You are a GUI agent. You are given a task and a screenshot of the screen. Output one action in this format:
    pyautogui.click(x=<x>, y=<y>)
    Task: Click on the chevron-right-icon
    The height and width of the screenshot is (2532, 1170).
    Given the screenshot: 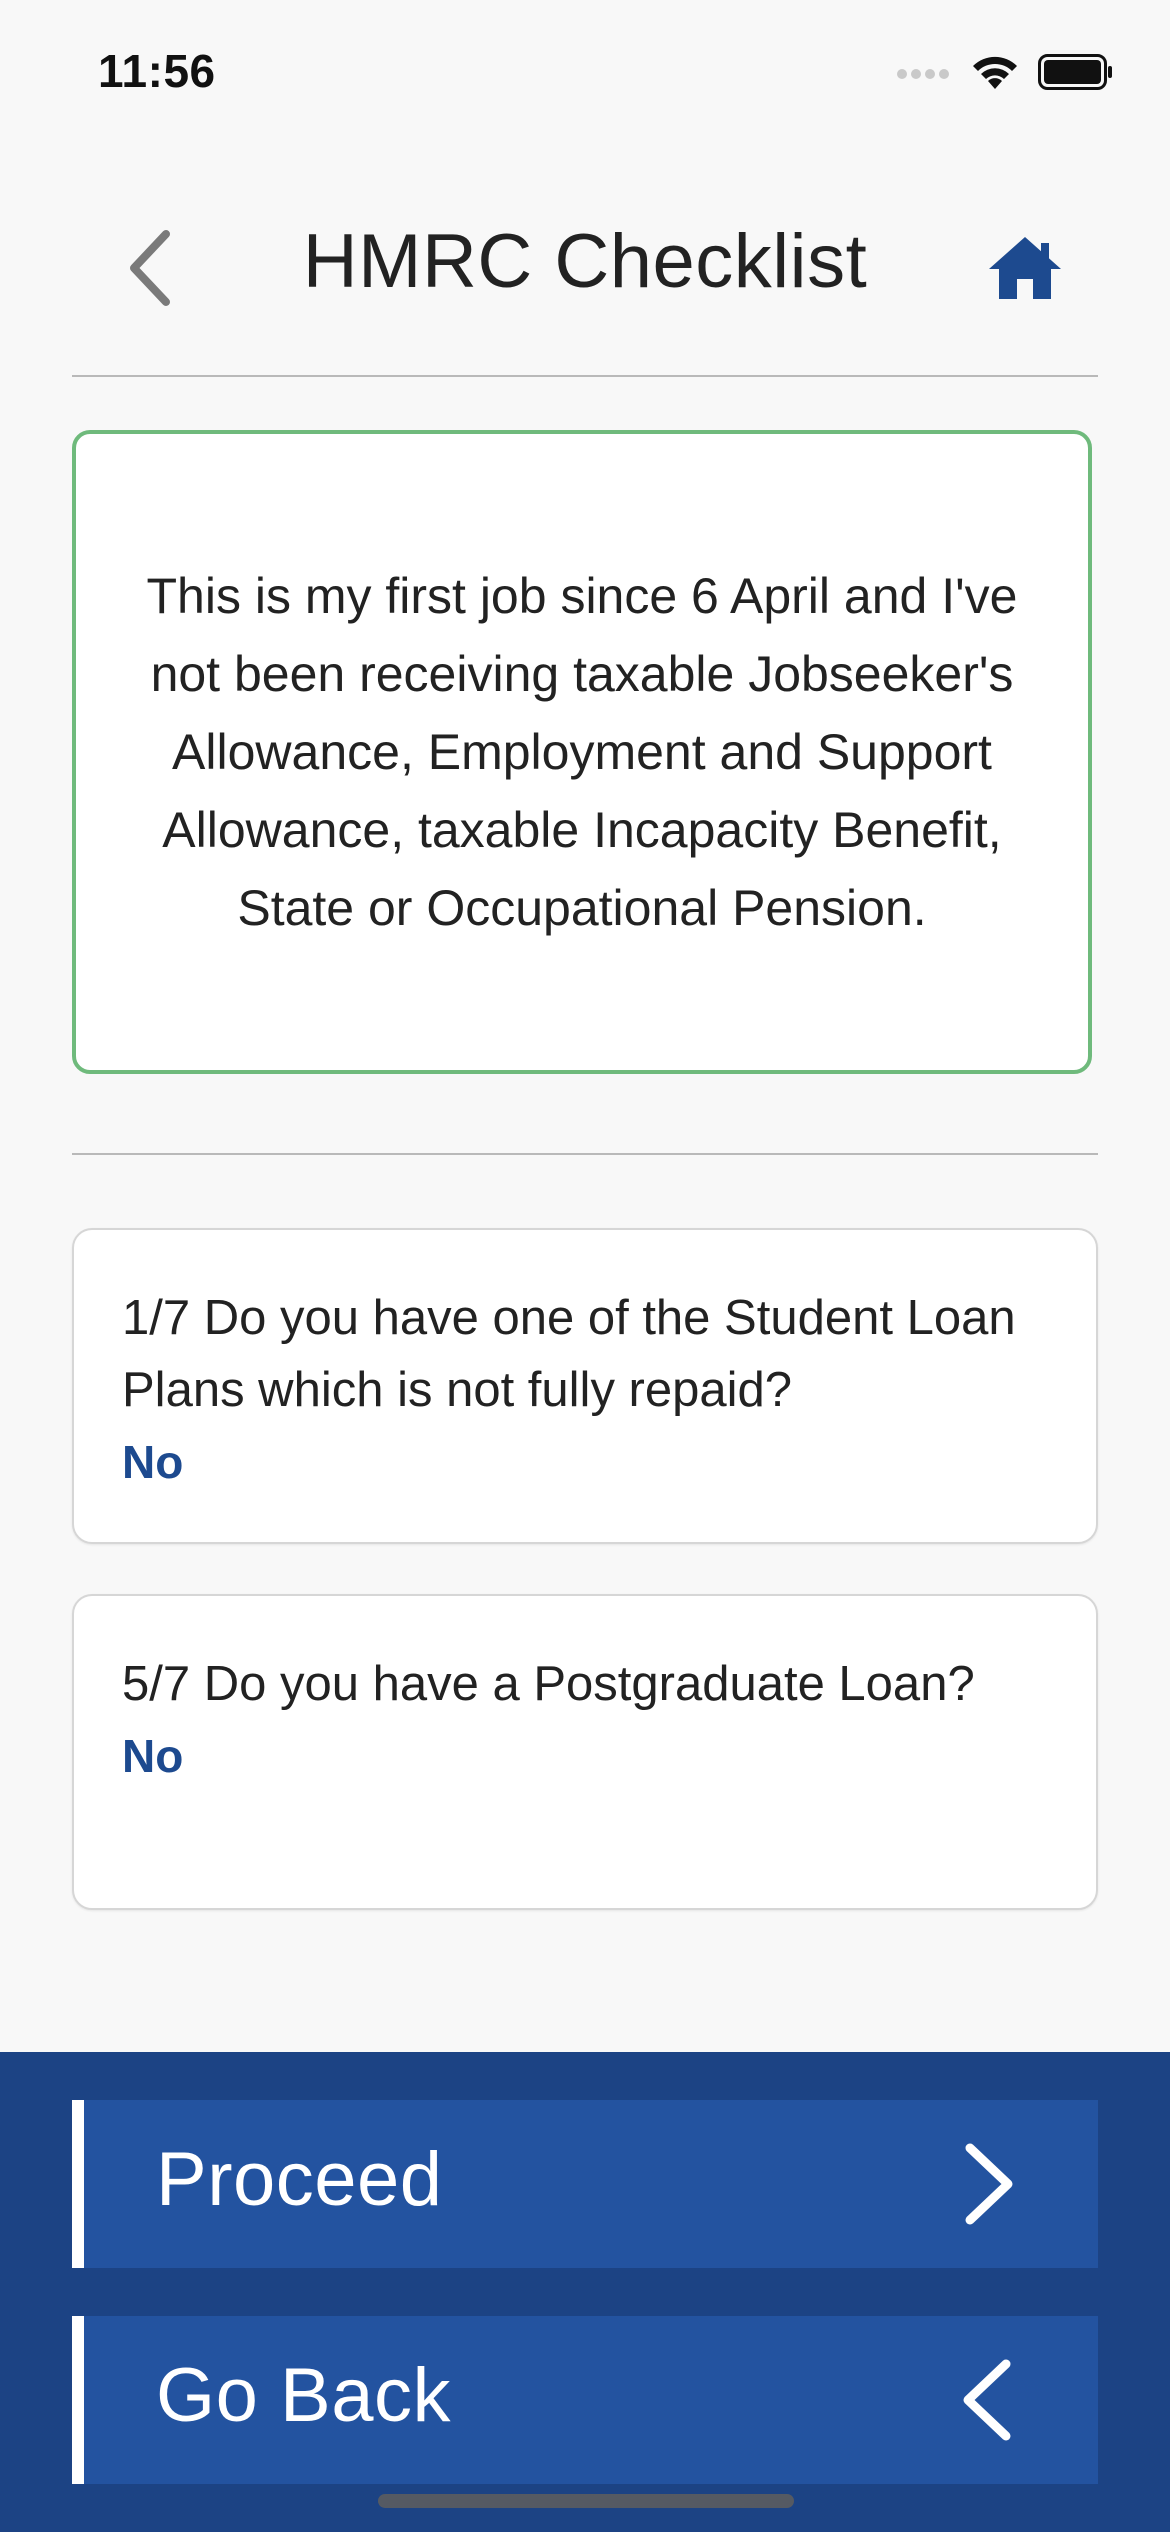 What is the action you would take?
    pyautogui.click(x=988, y=2184)
    